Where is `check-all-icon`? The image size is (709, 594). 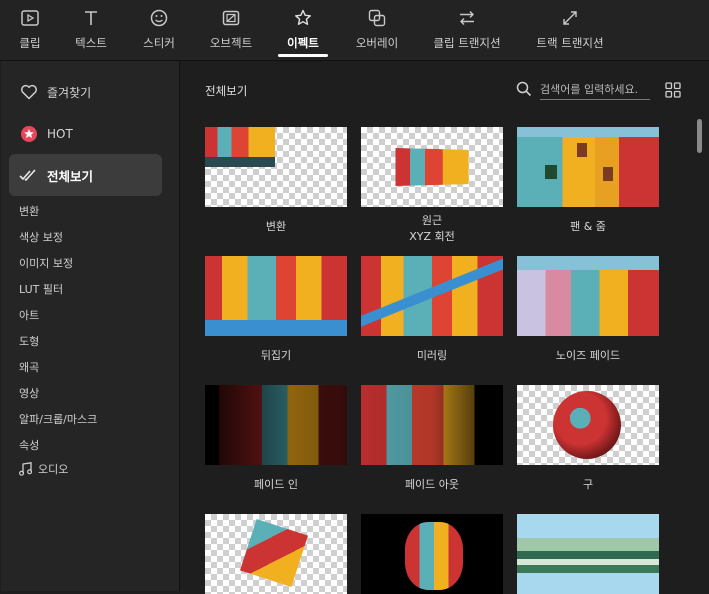
check-all-icon is located at coordinates (29, 175).